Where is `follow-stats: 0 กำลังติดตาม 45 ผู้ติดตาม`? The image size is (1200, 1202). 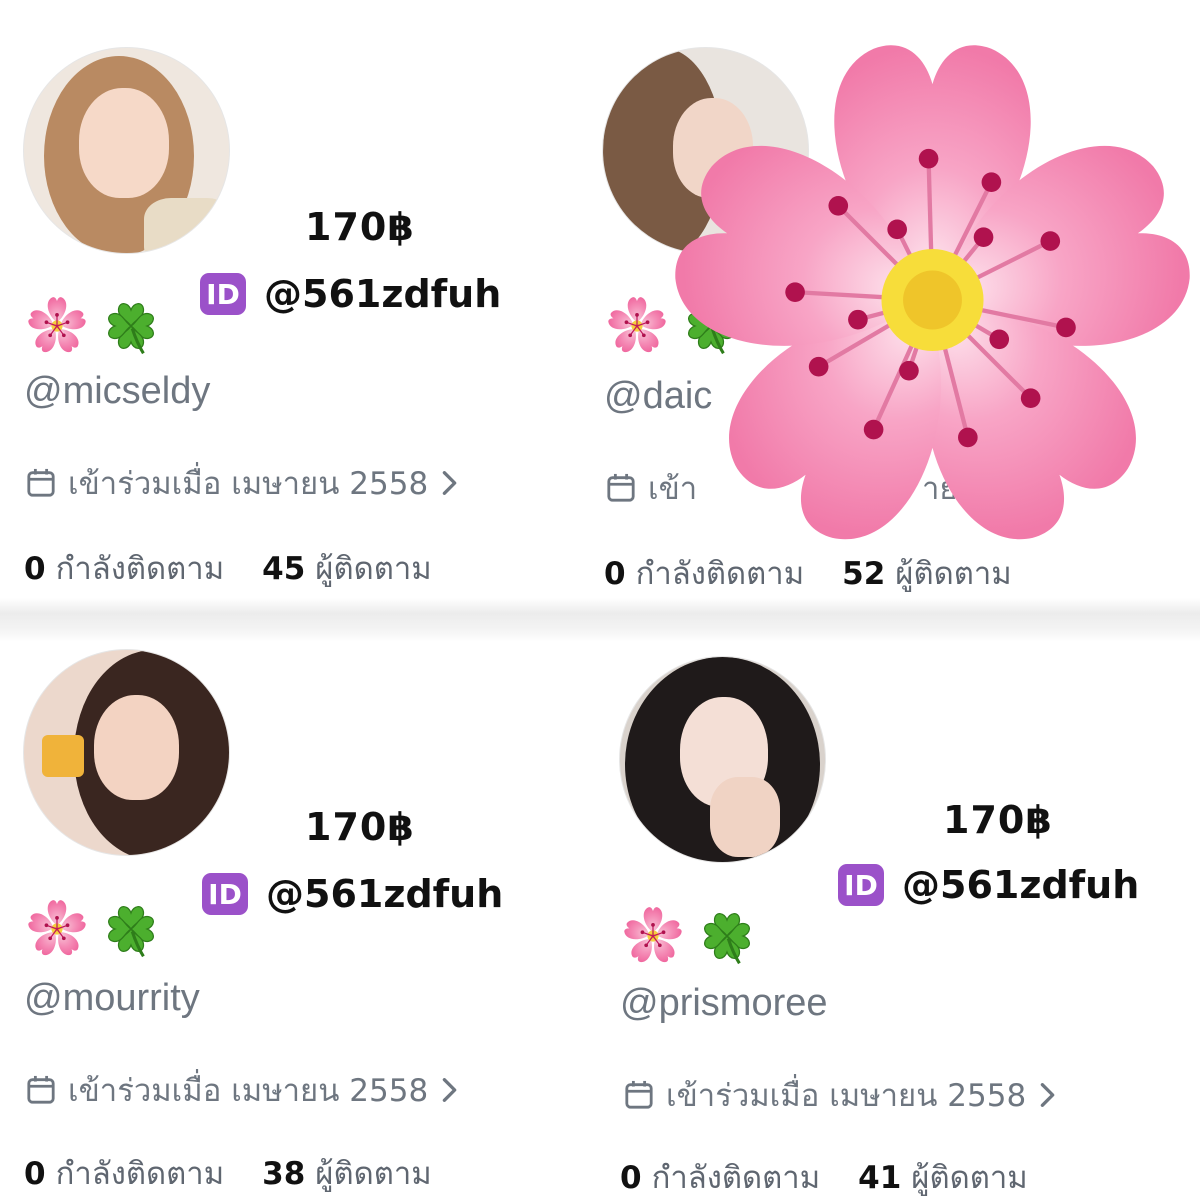 follow-stats: 0 กำลังติดตาม 45 ผู้ติดตาม is located at coordinates (228, 568).